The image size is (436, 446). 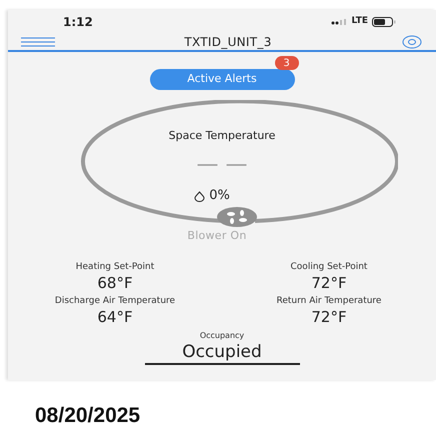 I want to click on occupancy-label: Occupancy, so click(x=222, y=336).